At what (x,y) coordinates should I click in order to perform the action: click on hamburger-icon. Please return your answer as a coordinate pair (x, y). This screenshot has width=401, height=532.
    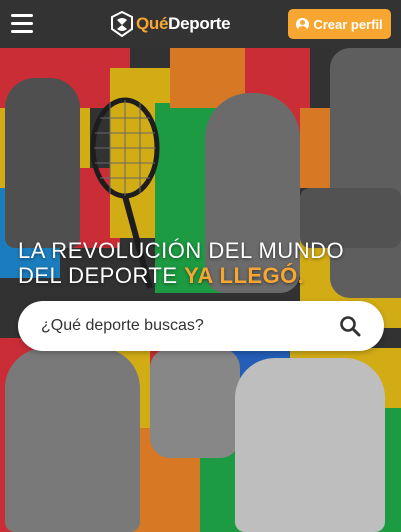
    Looking at the image, I should click on (22, 24).